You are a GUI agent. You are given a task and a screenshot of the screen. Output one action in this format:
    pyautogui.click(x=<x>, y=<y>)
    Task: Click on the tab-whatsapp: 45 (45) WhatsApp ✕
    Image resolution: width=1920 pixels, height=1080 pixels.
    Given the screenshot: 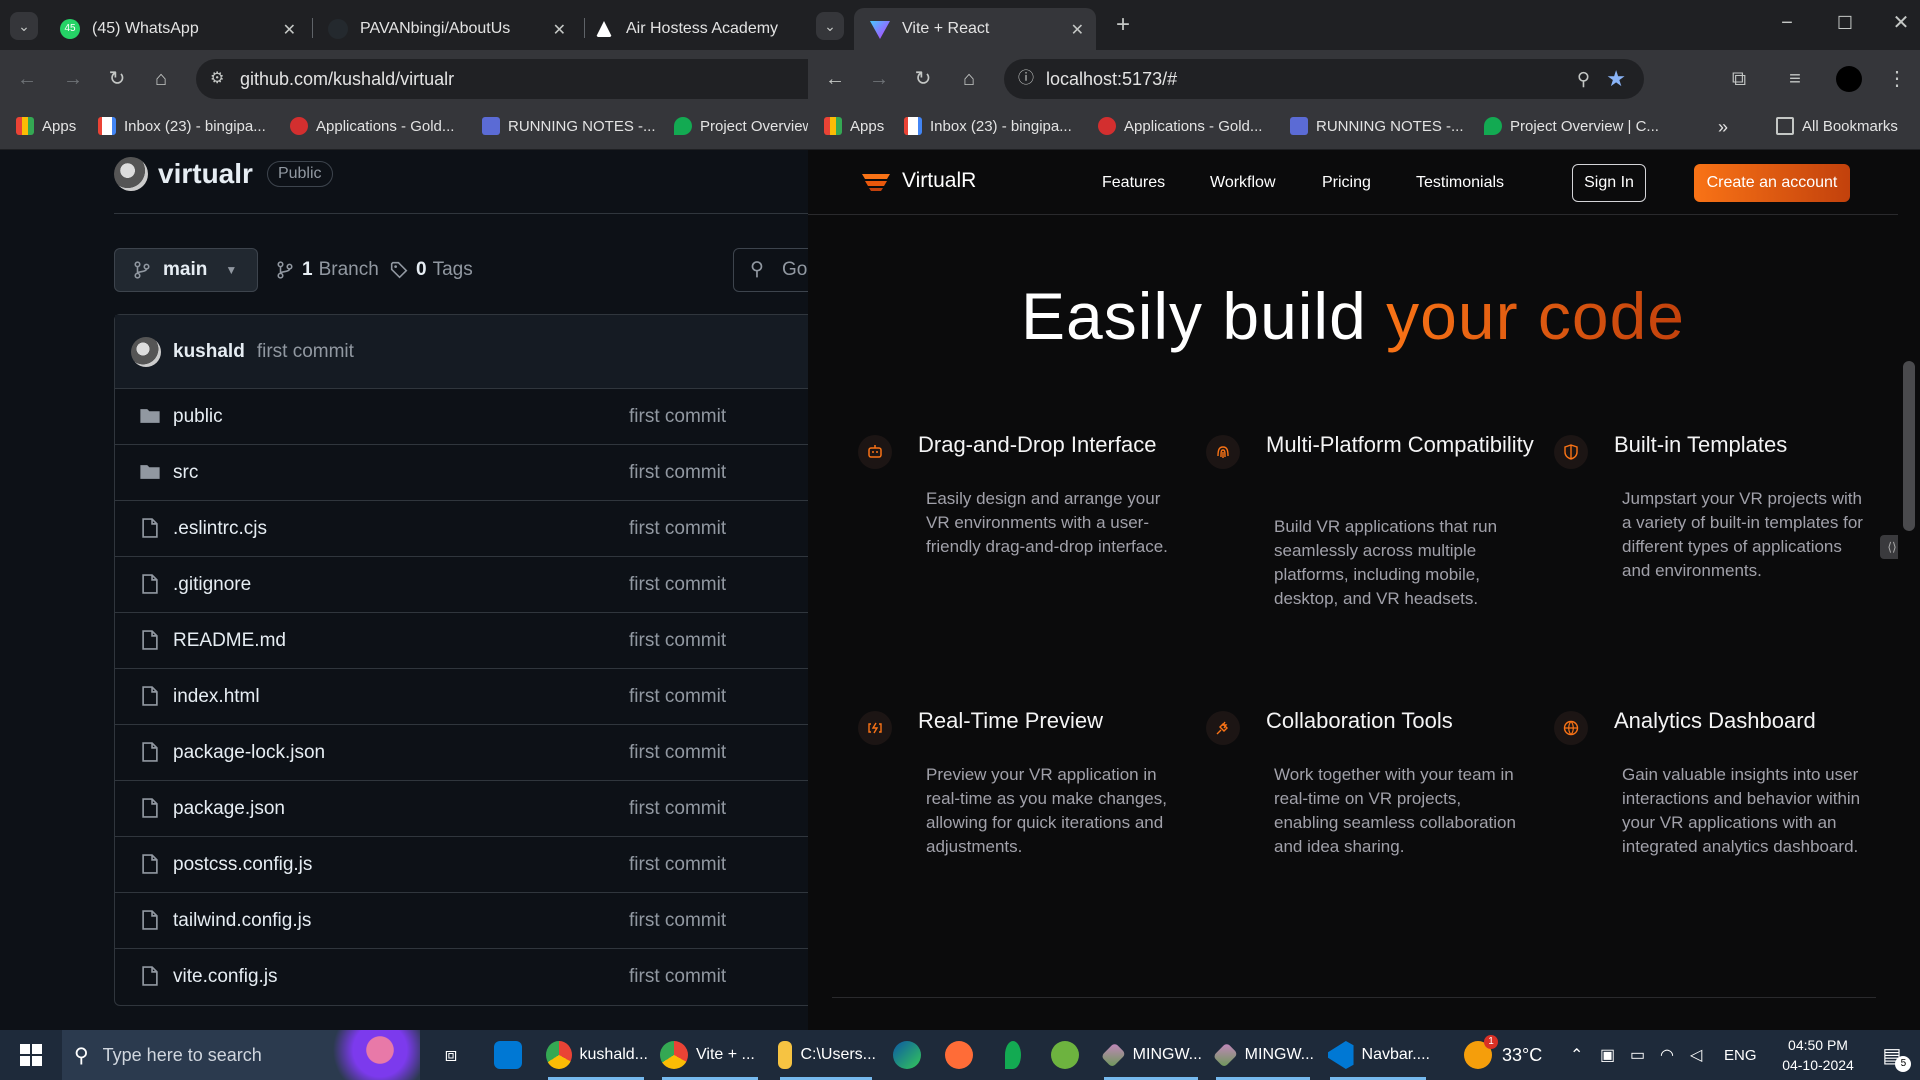 What is the action you would take?
    pyautogui.click(x=179, y=29)
    